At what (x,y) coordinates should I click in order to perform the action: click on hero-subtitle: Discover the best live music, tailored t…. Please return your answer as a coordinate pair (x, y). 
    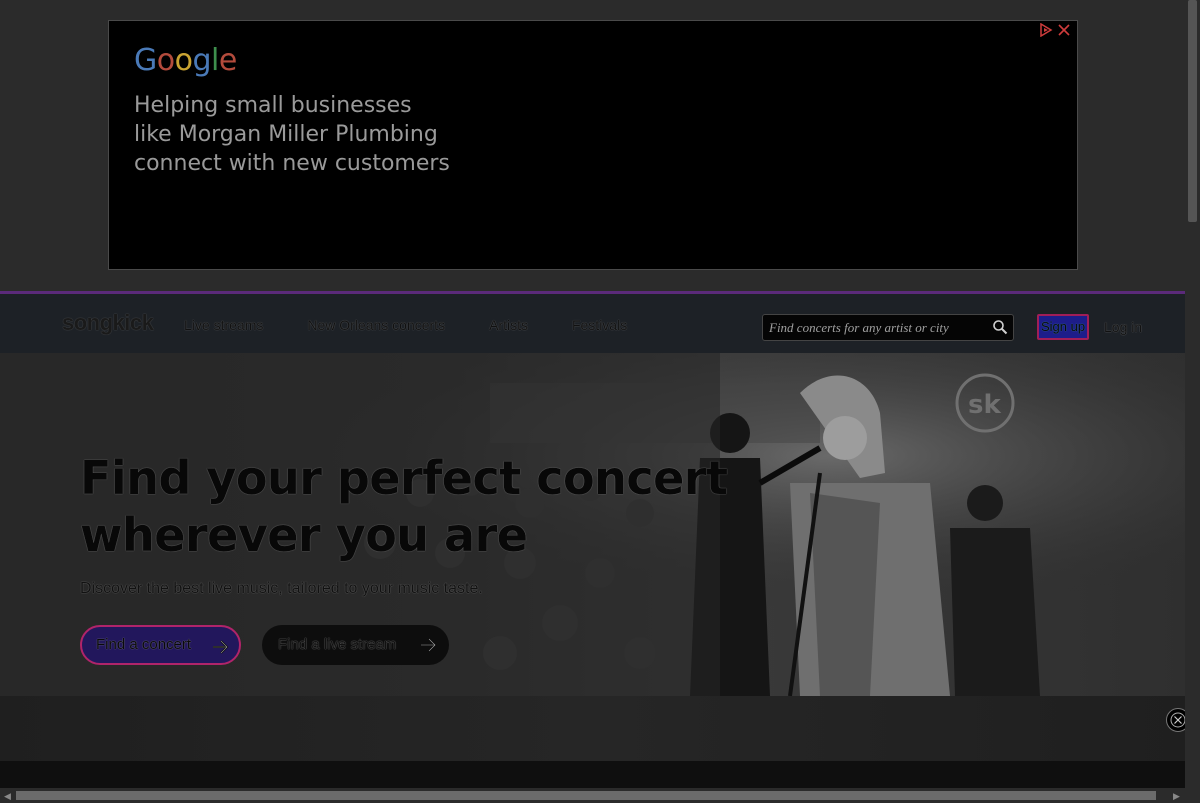
    Looking at the image, I should click on (281, 588).